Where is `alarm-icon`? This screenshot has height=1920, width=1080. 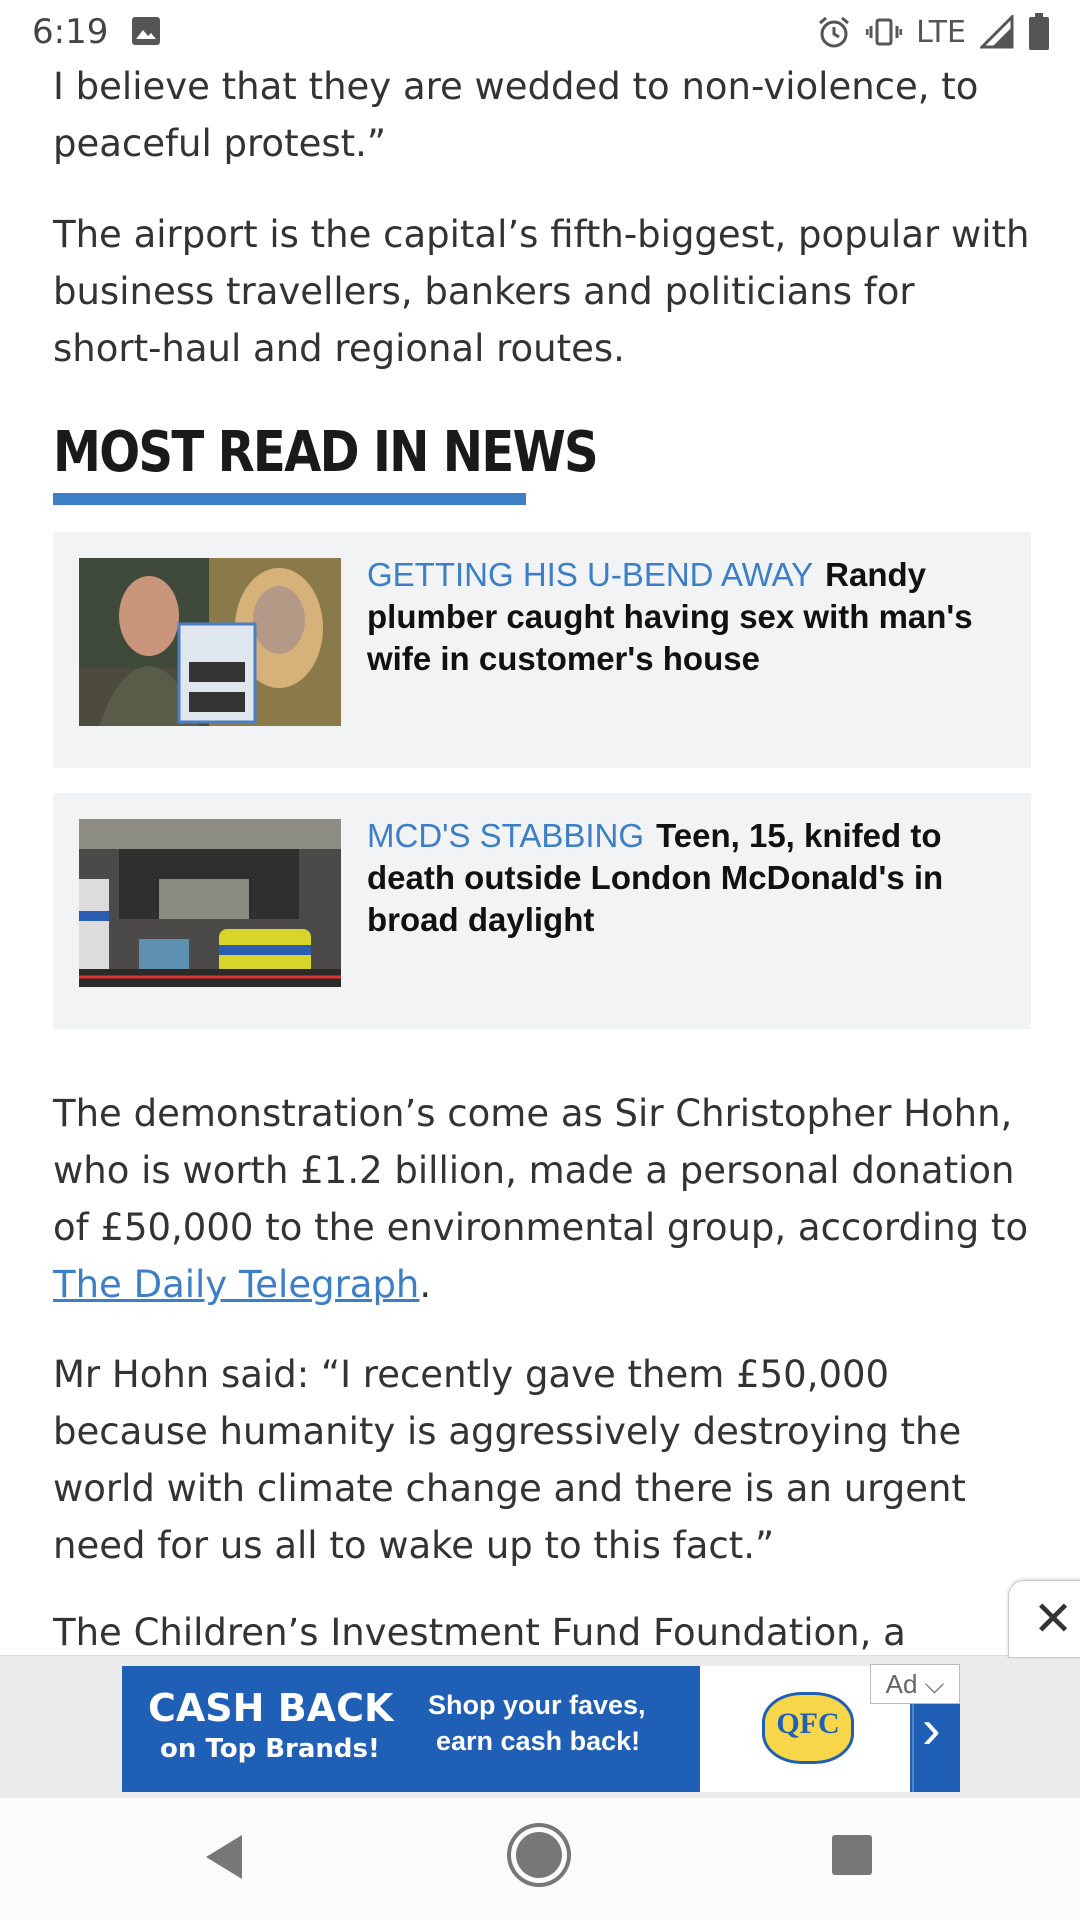 alarm-icon is located at coordinates (834, 32).